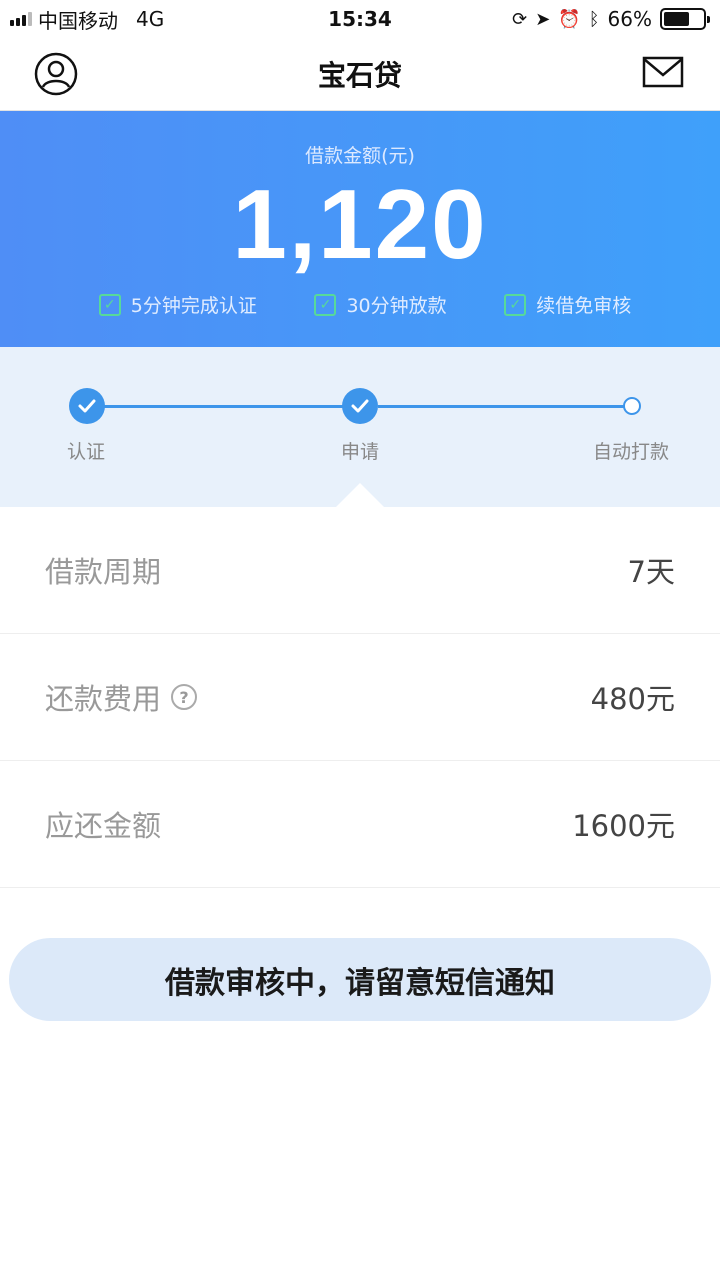 The image size is (720, 1280). I want to click on feature-label: 30分钟放款, so click(396, 306).